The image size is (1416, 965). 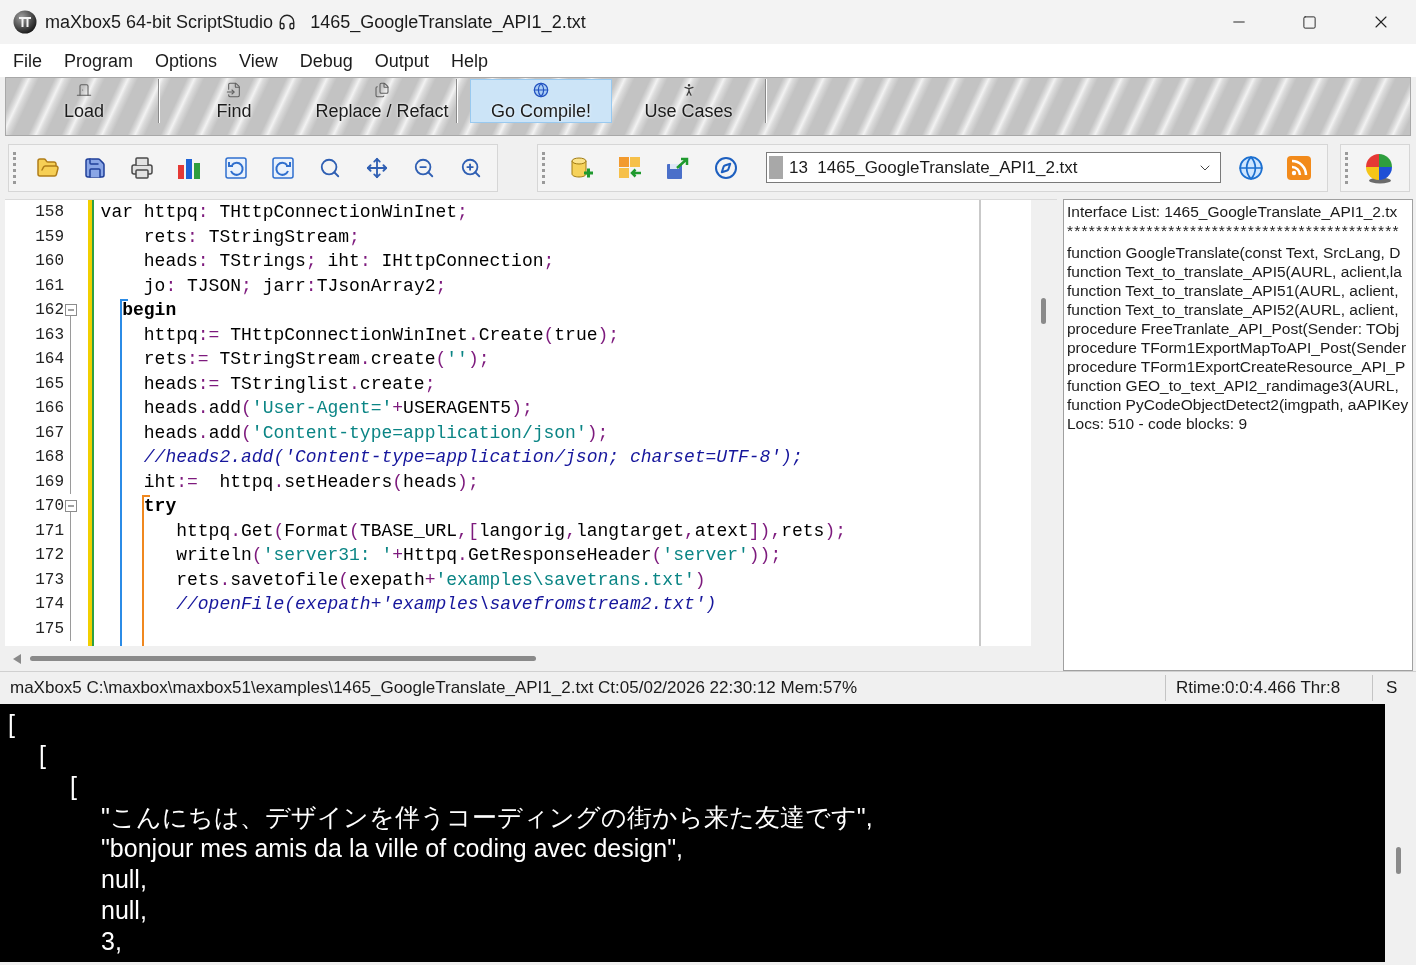 I want to click on menu-item: Options, so click(x=186, y=60).